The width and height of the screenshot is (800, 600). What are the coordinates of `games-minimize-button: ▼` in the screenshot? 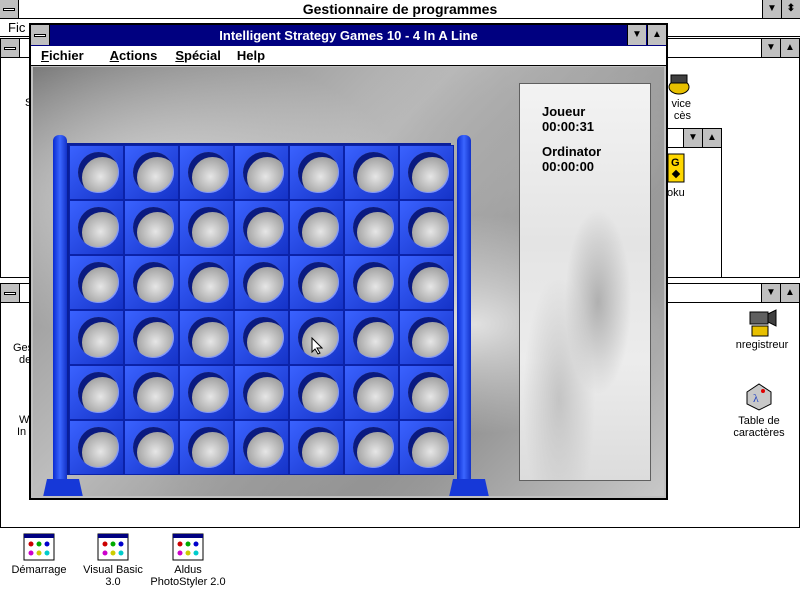 It's located at (692, 138).